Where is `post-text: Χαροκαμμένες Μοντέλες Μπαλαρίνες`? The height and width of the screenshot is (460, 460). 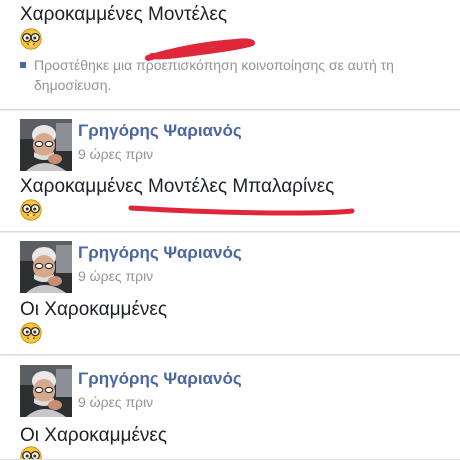 post-text: Χαροκαμμένες Μοντέλες Μπαλαρίνες is located at coordinates (177, 186).